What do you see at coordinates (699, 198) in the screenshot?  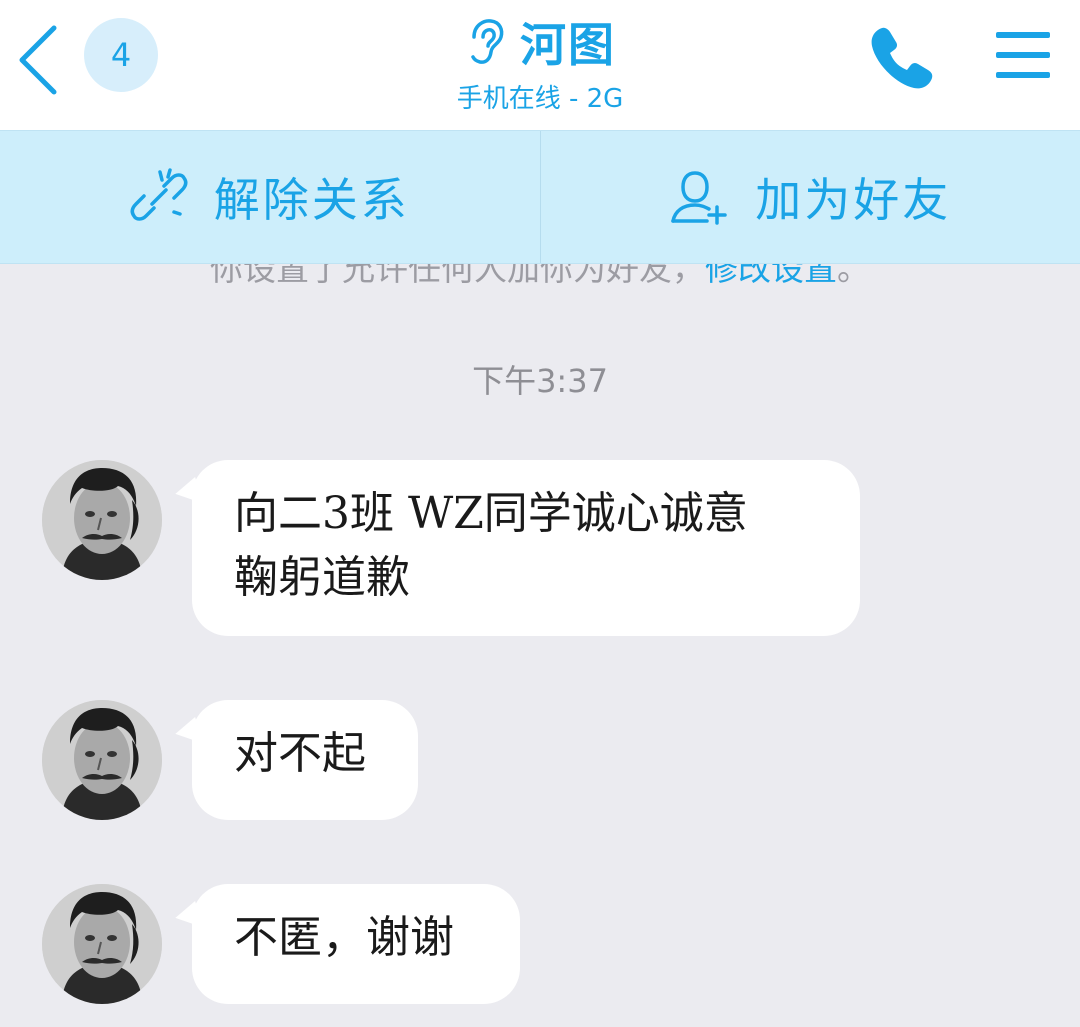 I see `add-user-icon` at bounding box center [699, 198].